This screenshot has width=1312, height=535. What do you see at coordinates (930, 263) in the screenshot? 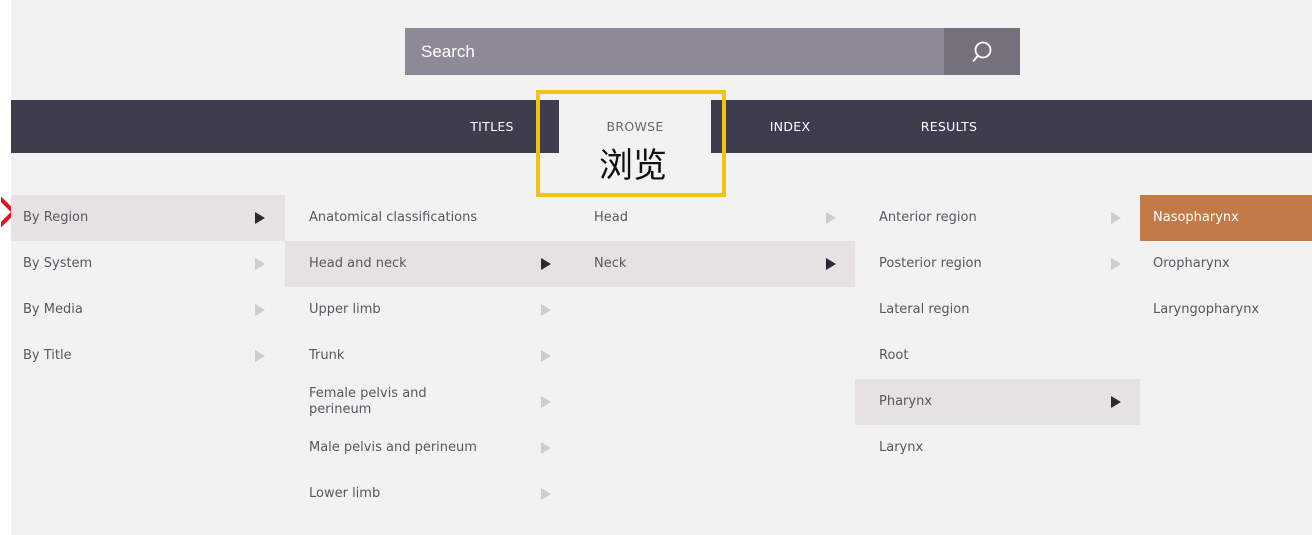
I see `list-item-label: Posterior region` at bounding box center [930, 263].